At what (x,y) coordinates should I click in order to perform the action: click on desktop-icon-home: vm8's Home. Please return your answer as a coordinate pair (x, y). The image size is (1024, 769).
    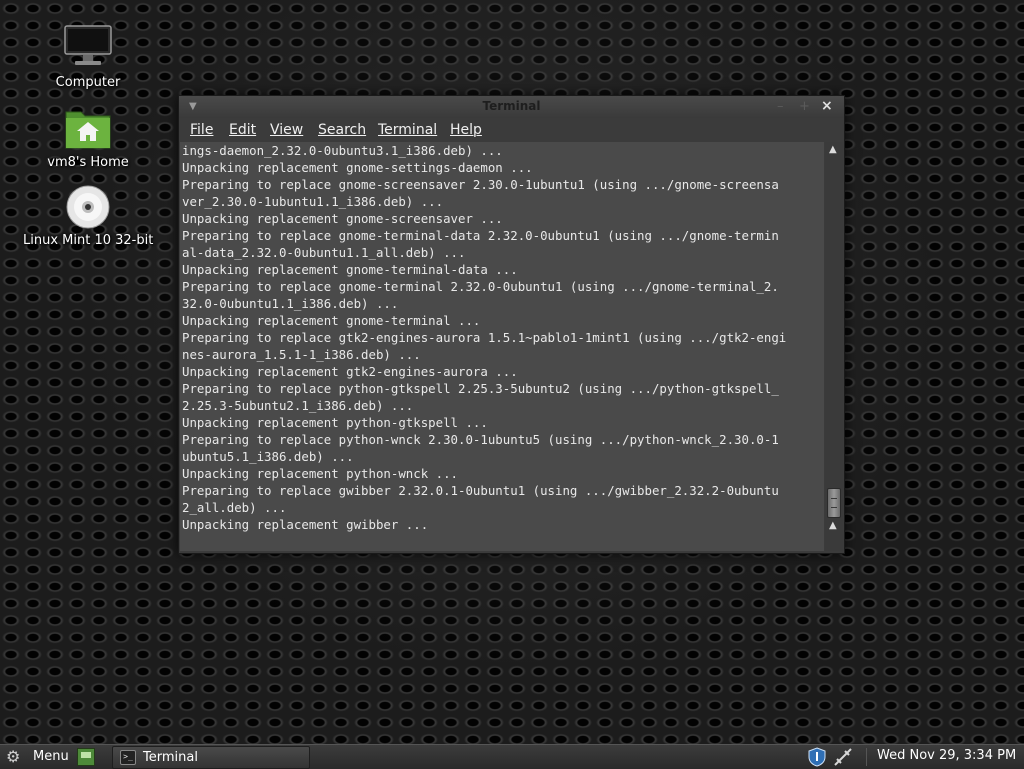
    Looking at the image, I should click on (88, 138).